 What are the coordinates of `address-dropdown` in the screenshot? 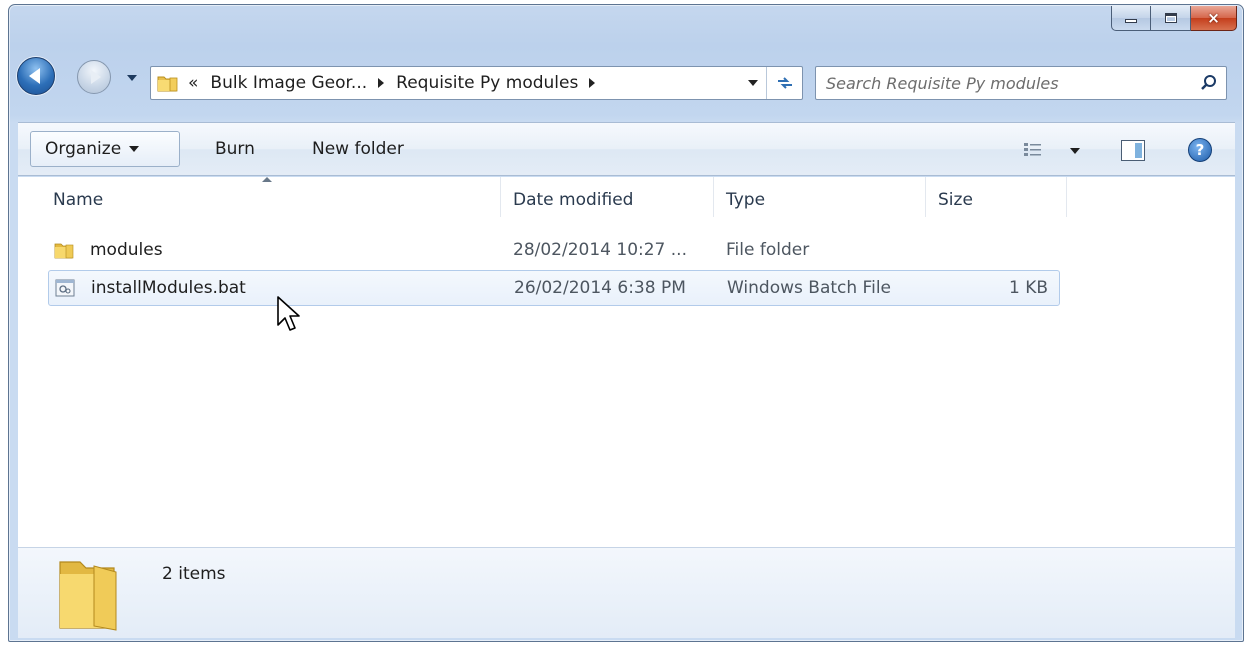 It's located at (753, 83).